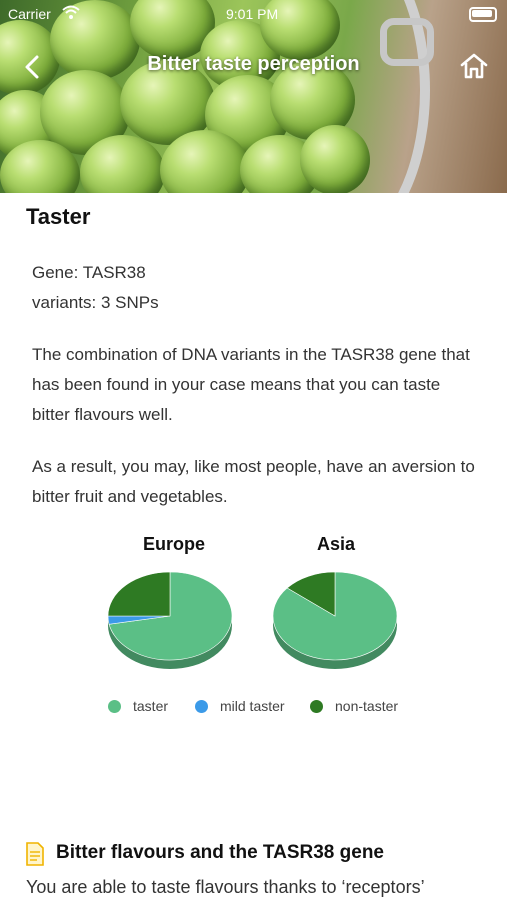  Describe the element at coordinates (170, 620) in the screenshot. I see `pie-chart-europe` at that location.